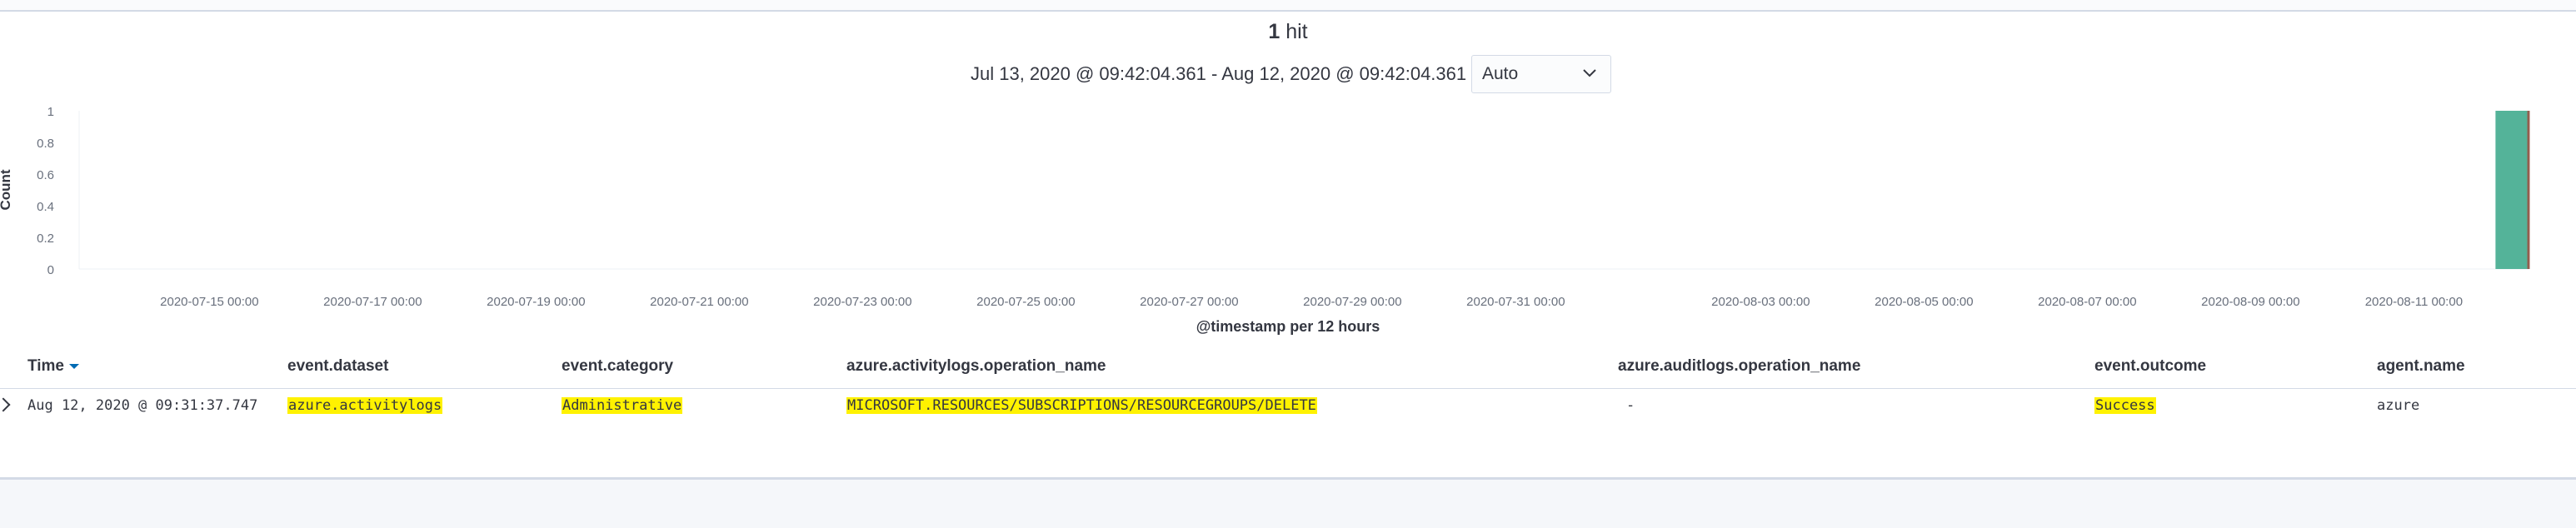  Describe the element at coordinates (1025, 302) in the screenshot. I see `x-tick-label: 2020-07-25 00:00` at that location.